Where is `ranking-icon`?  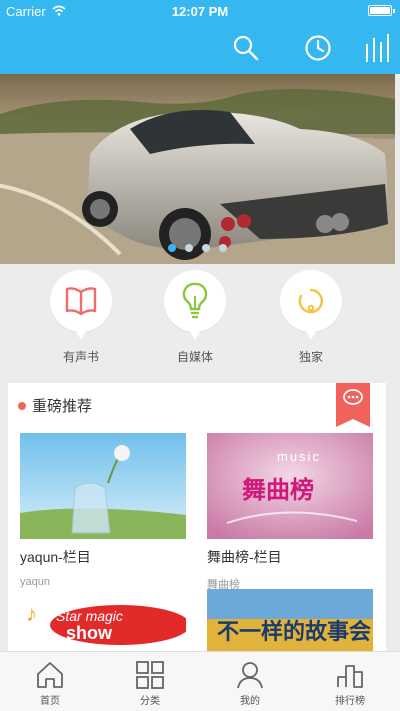
ranking-icon is located at coordinates (350, 676).